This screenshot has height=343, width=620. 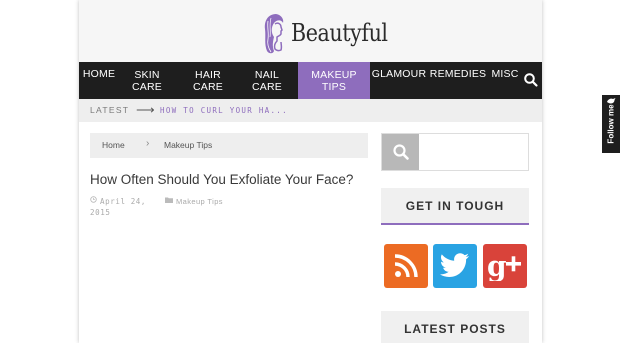 I want to click on nav-item-misc: MISC, so click(x=505, y=80).